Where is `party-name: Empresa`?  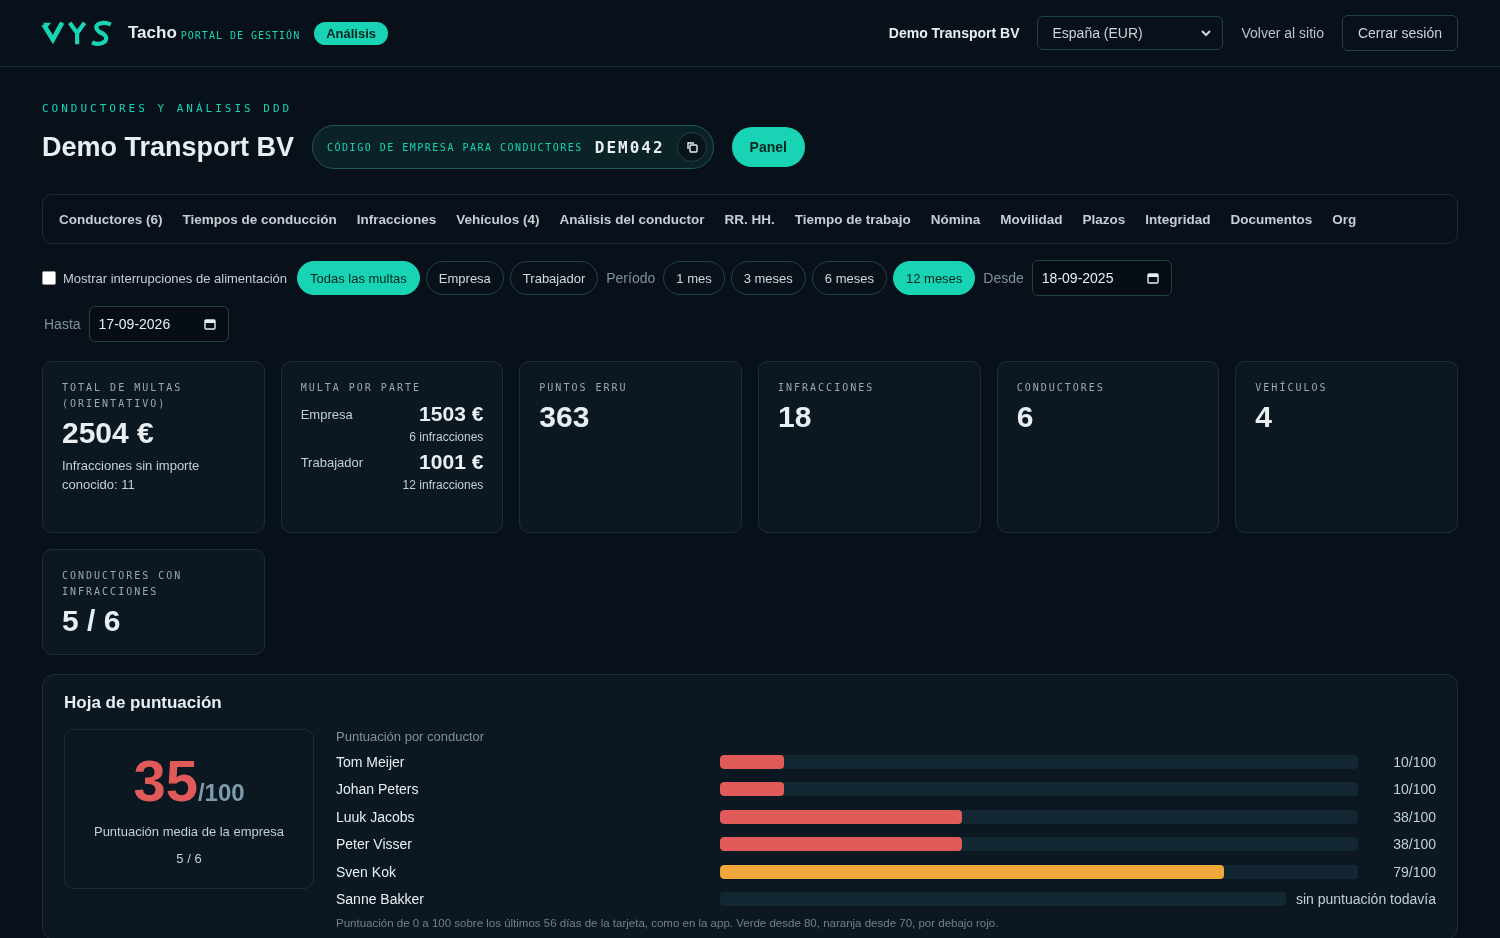
party-name: Empresa is located at coordinates (326, 414).